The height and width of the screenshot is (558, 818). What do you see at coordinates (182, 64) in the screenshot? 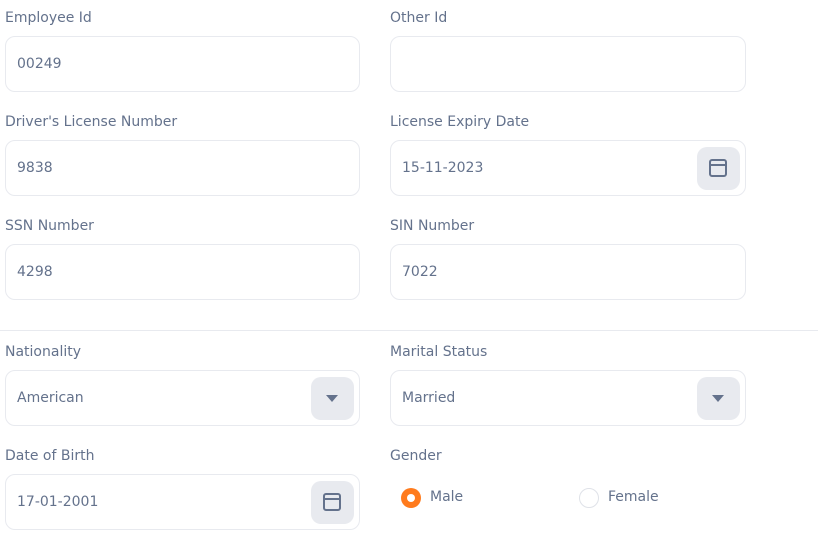
I see `employee-id-field: 00249` at bounding box center [182, 64].